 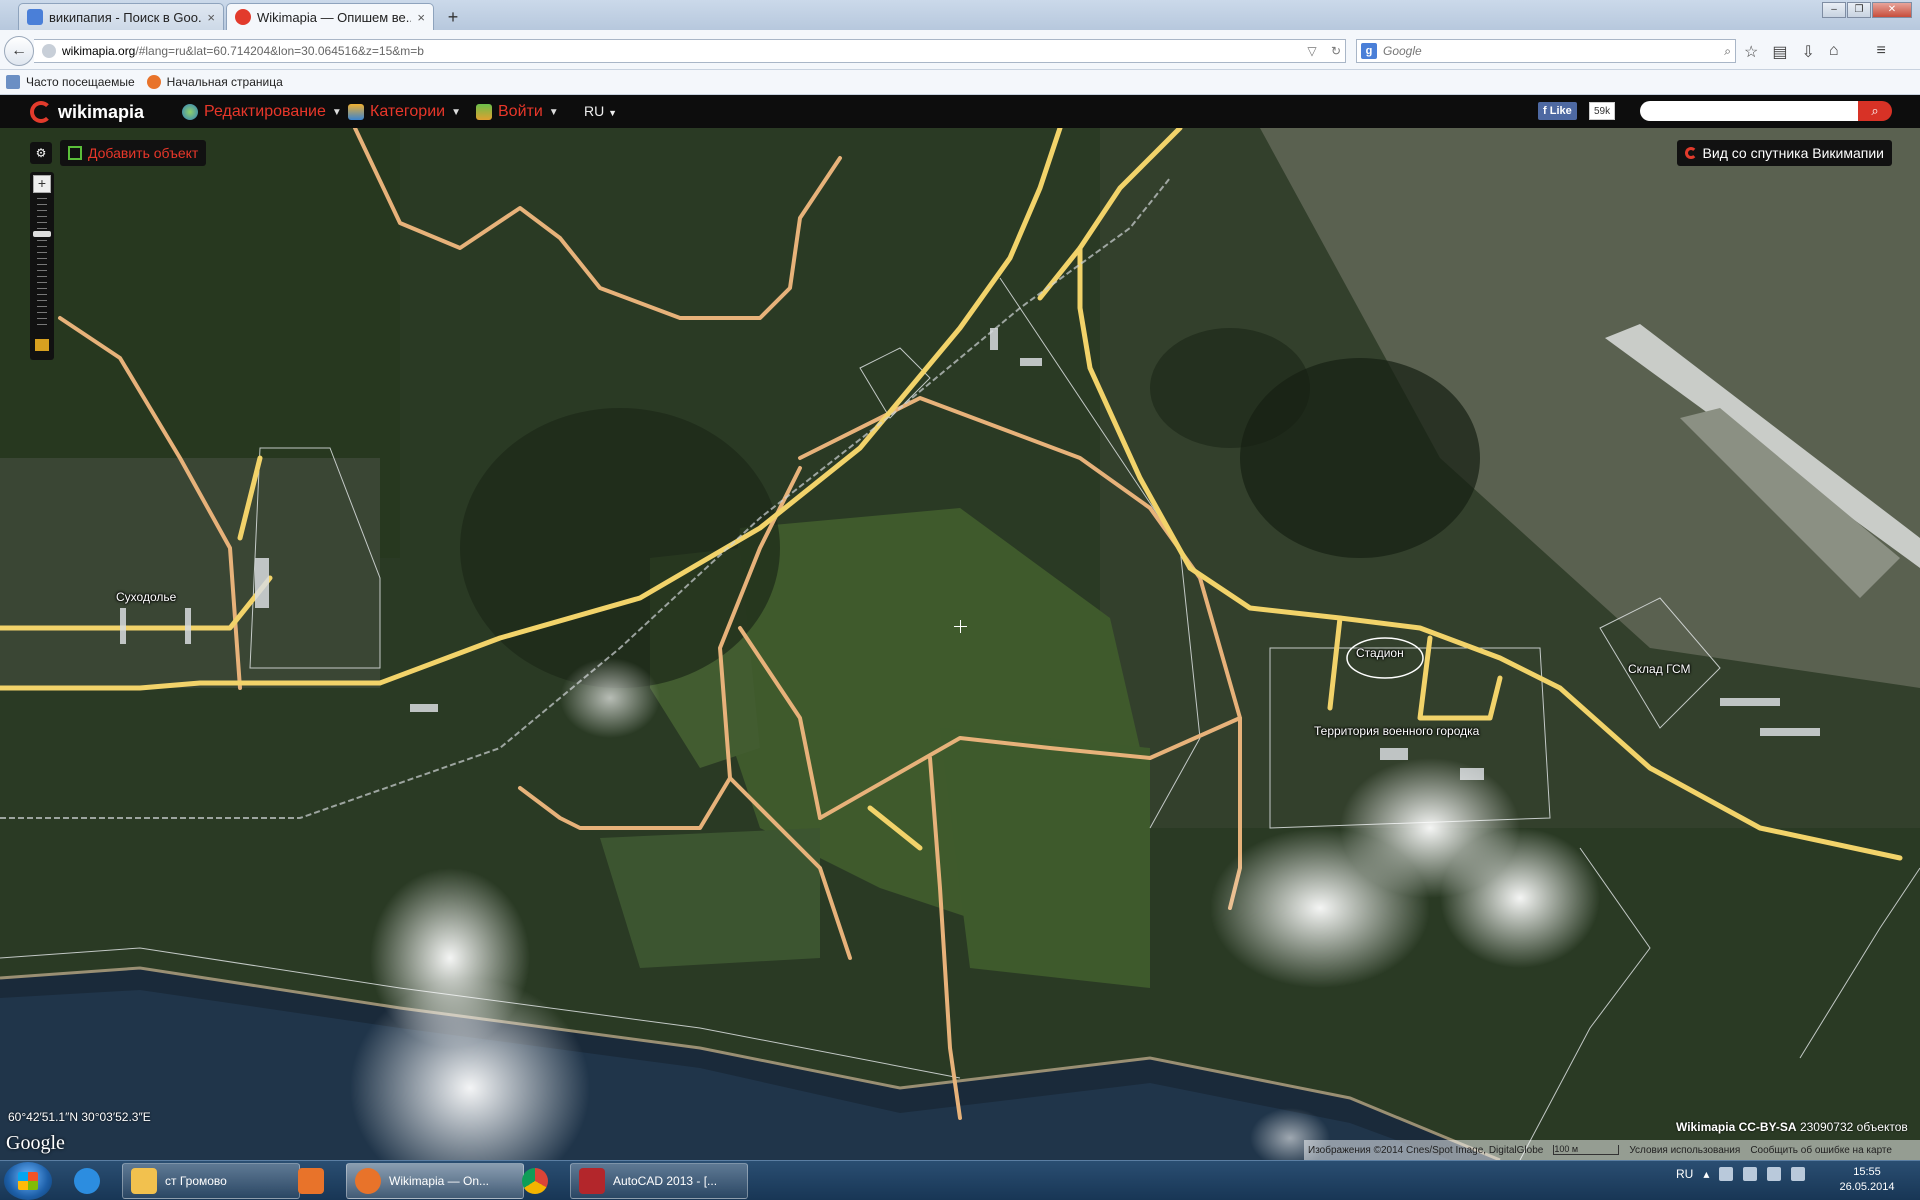 I want to click on place-label-stadium: Стадион, so click(x=1380, y=653).